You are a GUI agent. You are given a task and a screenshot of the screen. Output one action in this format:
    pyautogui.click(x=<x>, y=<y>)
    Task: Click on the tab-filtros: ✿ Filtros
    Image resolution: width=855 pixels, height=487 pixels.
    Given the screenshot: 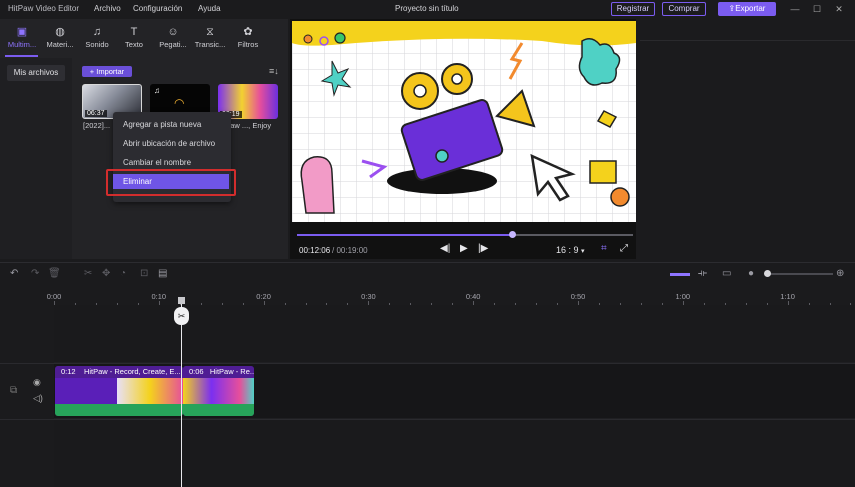 What is the action you would take?
    pyautogui.click(x=248, y=38)
    